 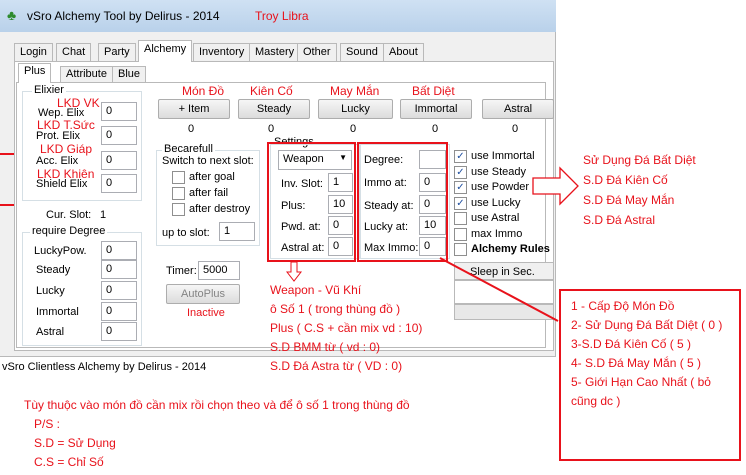 I want to click on bottom-note-3: S.D = Sử Dụng, so click(x=75, y=443).